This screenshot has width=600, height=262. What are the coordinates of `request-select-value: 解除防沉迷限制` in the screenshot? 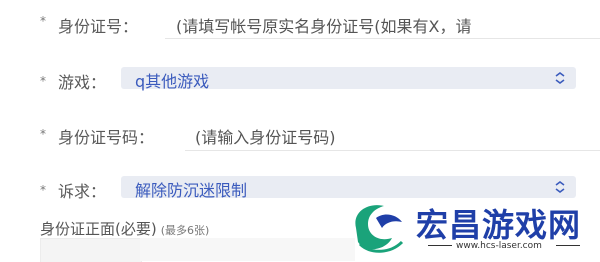 It's located at (191, 190).